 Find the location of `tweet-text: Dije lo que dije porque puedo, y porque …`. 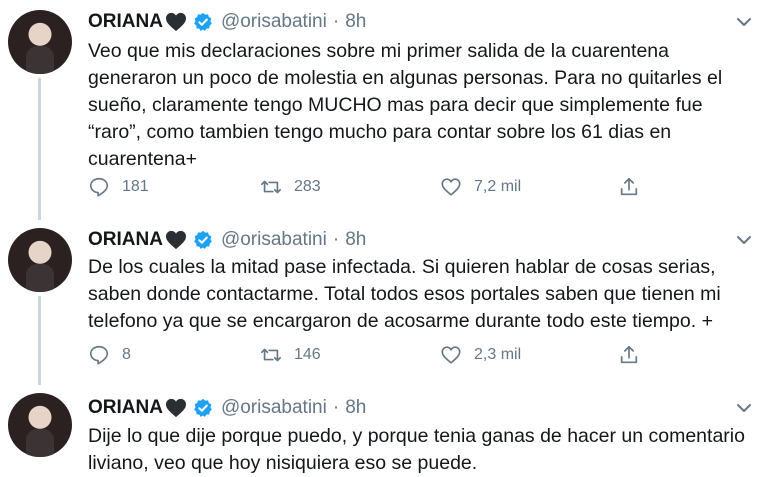

tweet-text: Dije lo que dije porque puedo, y porque … is located at coordinates (423, 450).